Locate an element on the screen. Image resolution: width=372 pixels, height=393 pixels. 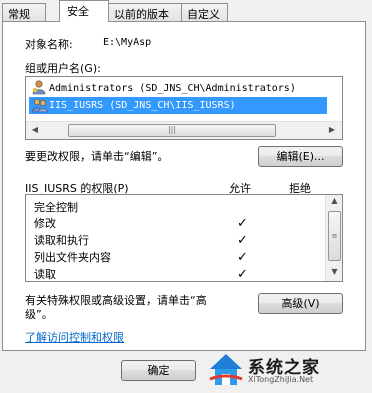
permission-name: 读取和执行 is located at coordinates (61, 240).